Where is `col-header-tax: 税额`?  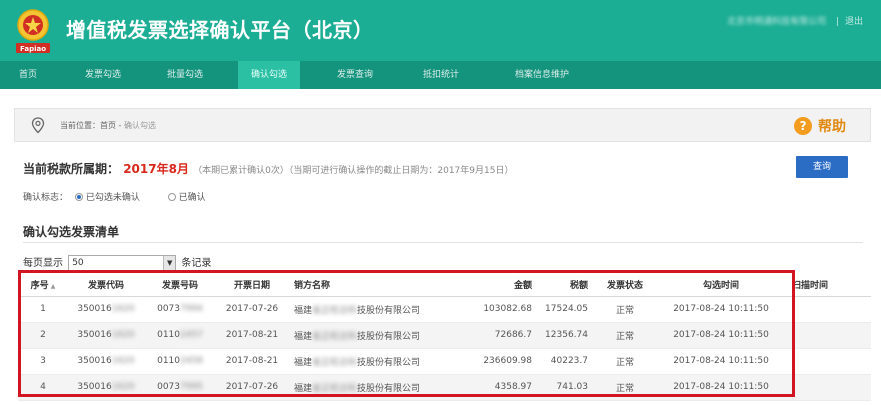
col-header-tax: 税额 is located at coordinates (566, 285).